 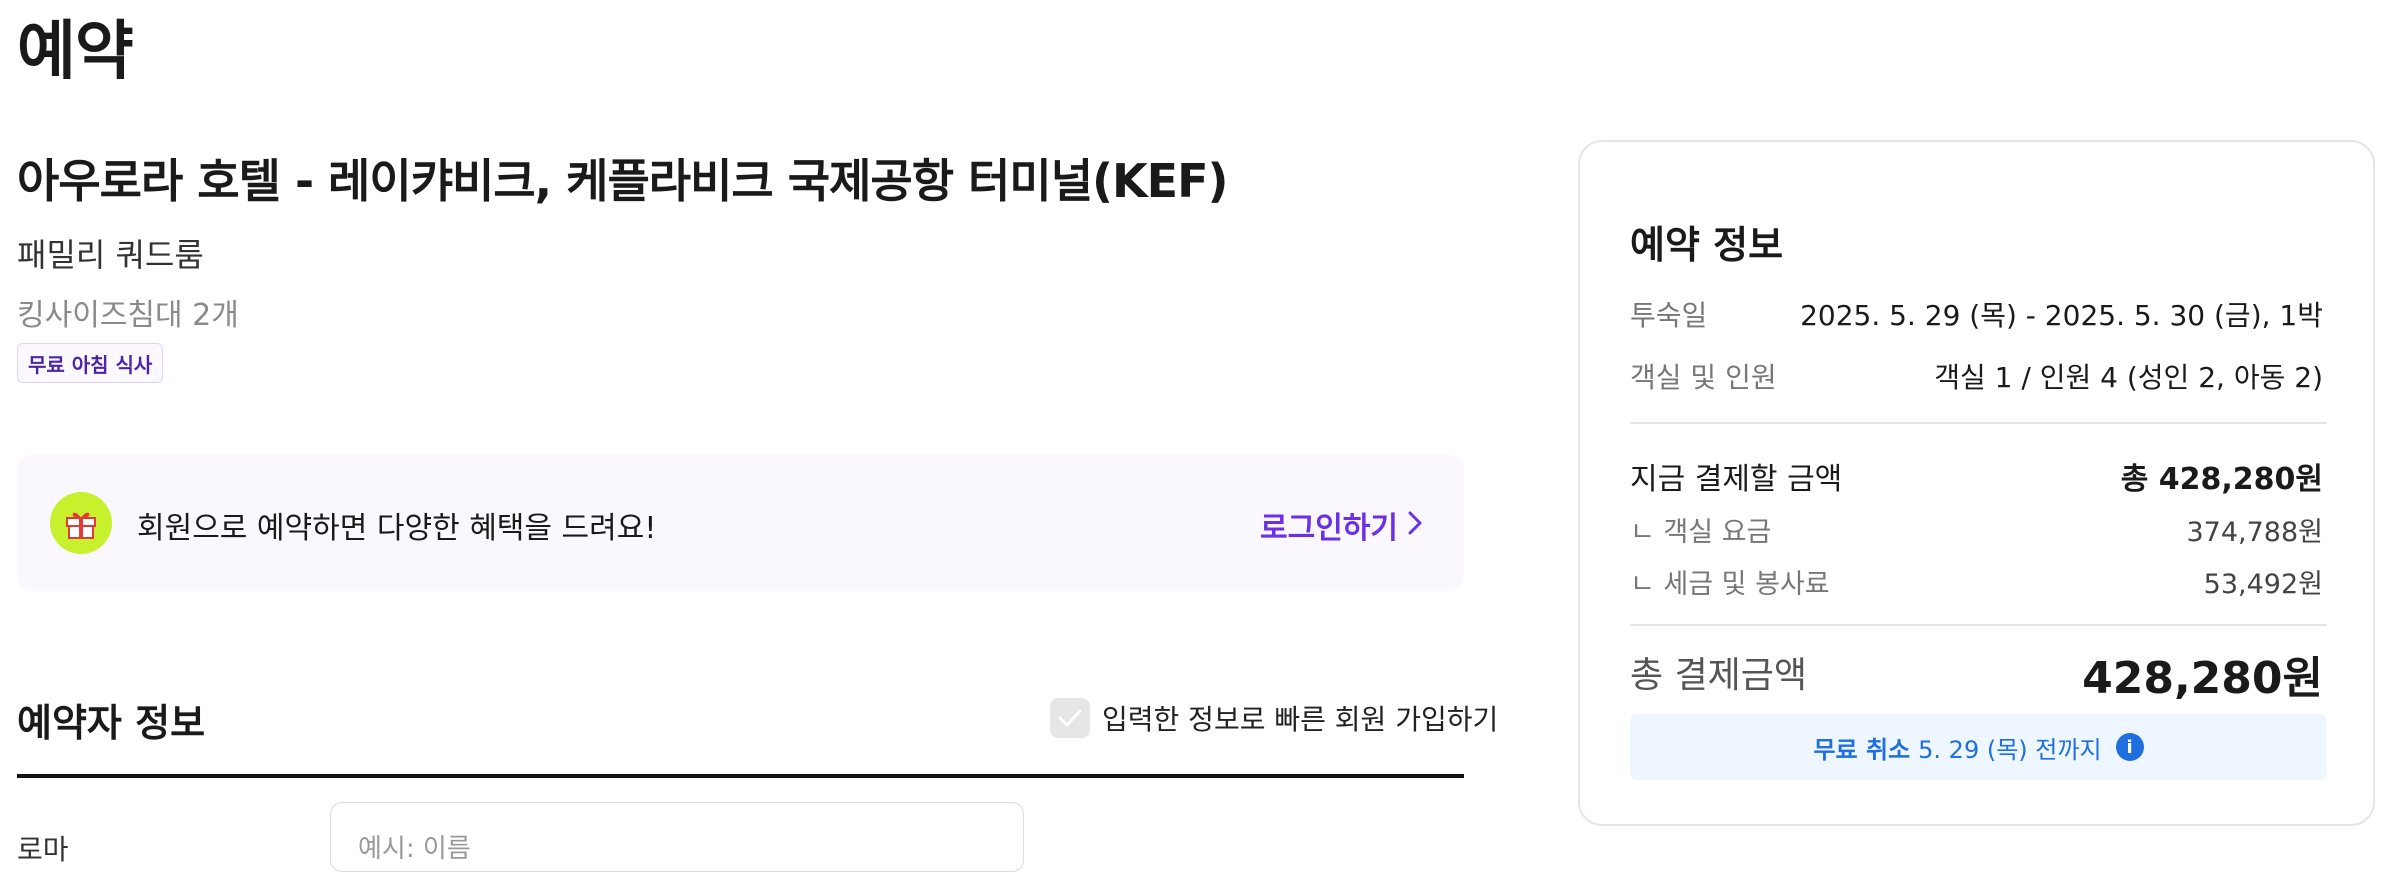 What do you see at coordinates (90, 363) in the screenshot?
I see `breakfast-badge: 무료 아침 식사` at bounding box center [90, 363].